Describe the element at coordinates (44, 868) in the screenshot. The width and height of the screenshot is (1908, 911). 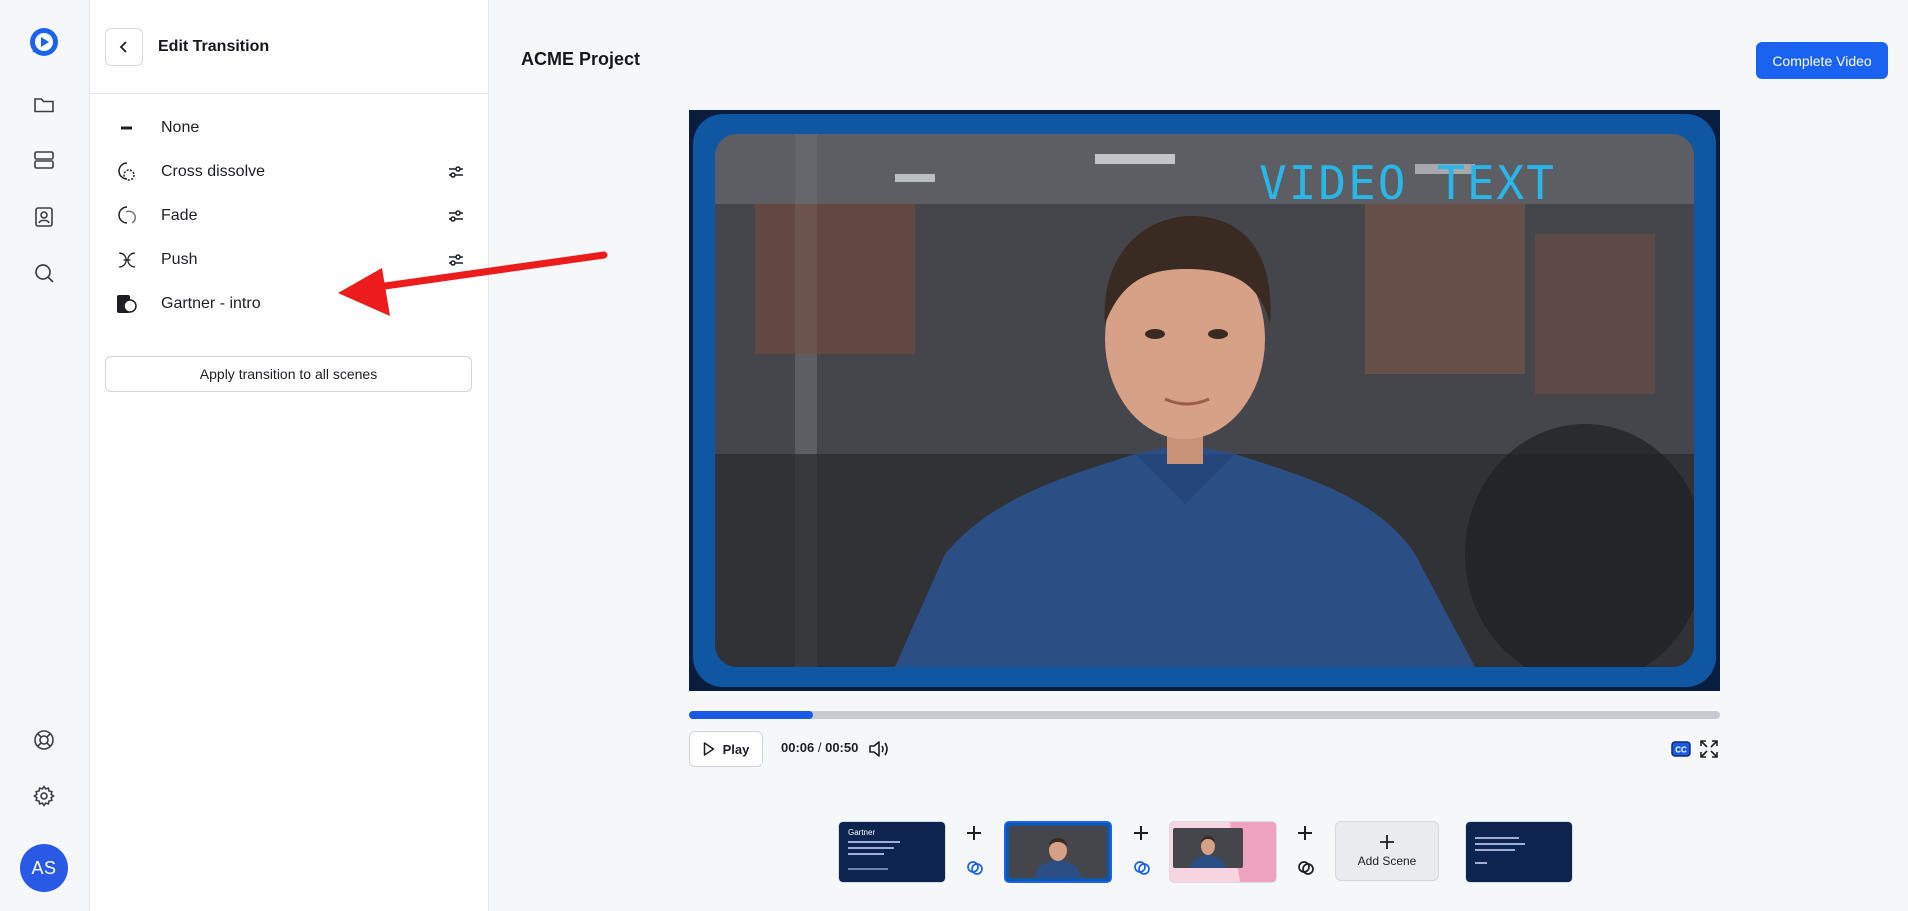
I see `avatar: AS` at that location.